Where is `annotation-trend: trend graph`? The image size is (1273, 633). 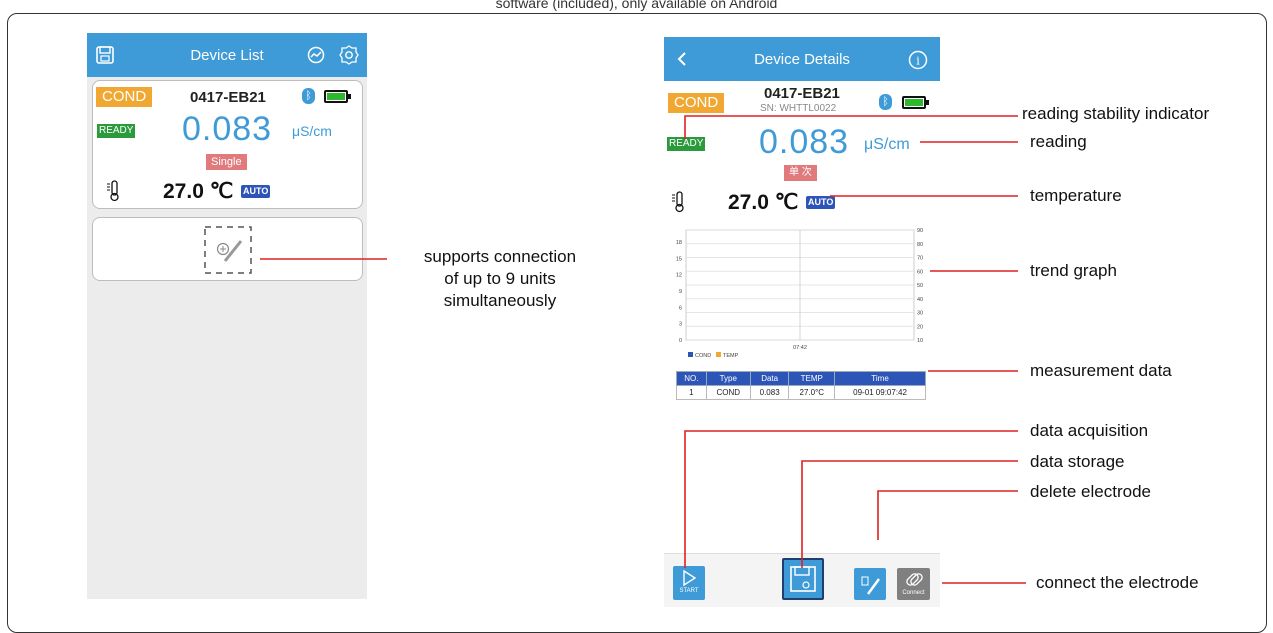 annotation-trend: trend graph is located at coordinates (1073, 270).